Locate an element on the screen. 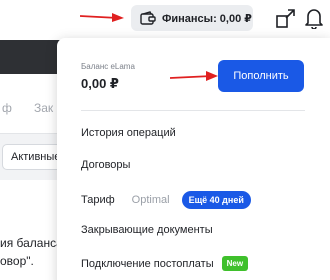  menu-item-closing-documents: Закрывающие документы is located at coordinates (147, 230).